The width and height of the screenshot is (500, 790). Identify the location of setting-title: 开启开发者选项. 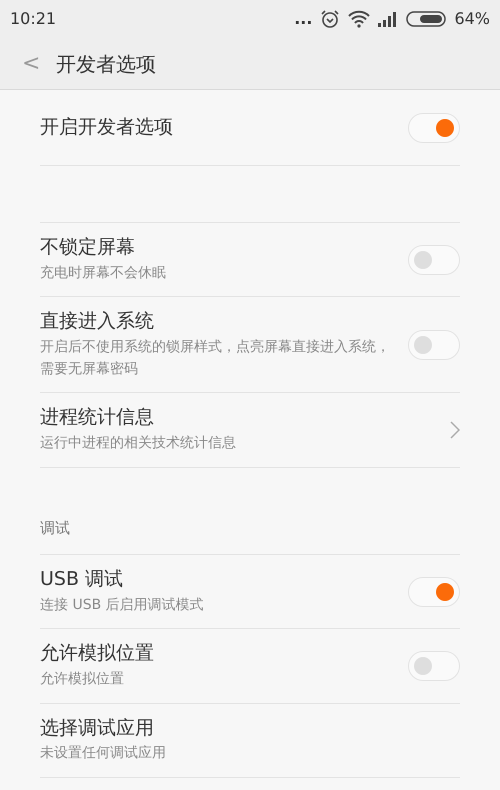
(107, 127).